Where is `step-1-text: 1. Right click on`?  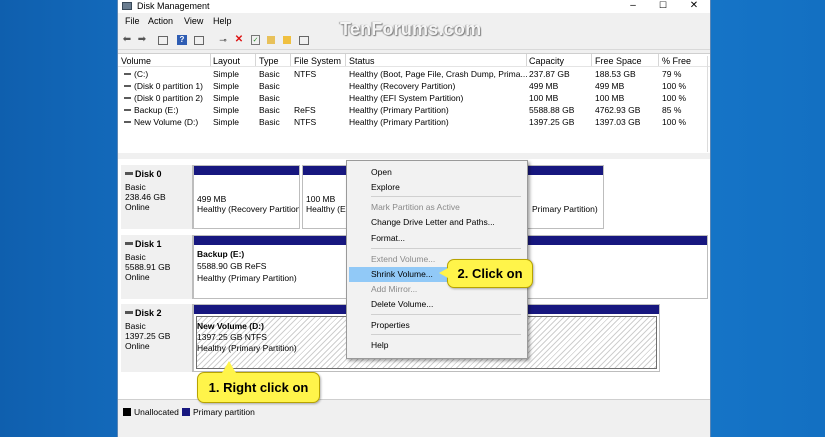 step-1-text: 1. Right click on is located at coordinates (258, 387).